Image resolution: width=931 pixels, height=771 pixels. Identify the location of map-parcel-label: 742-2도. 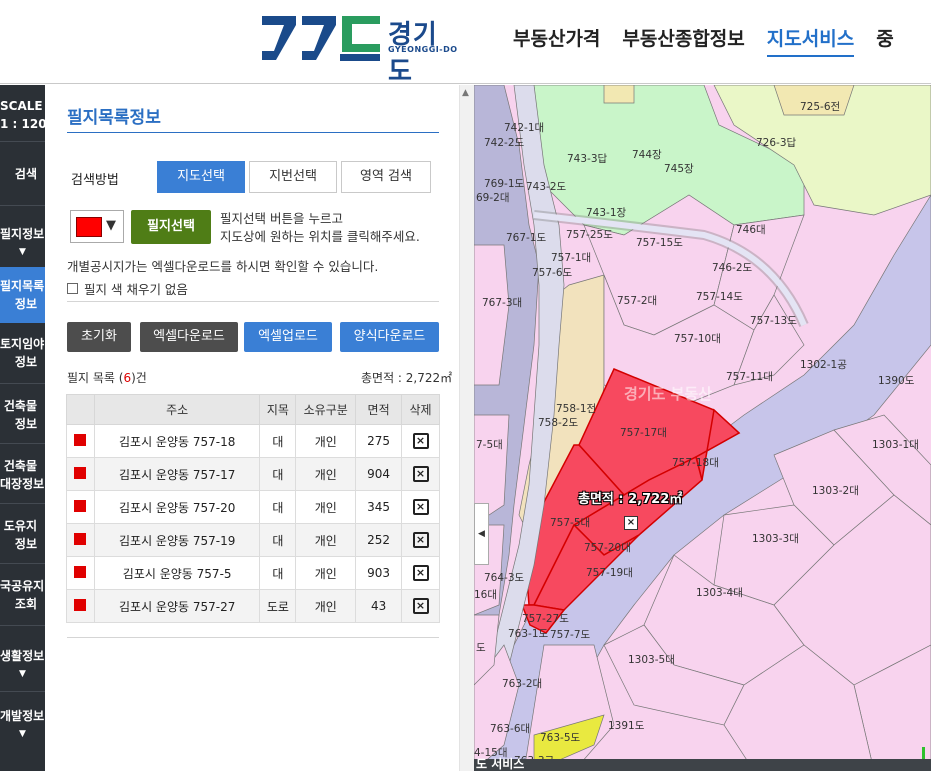
(504, 143).